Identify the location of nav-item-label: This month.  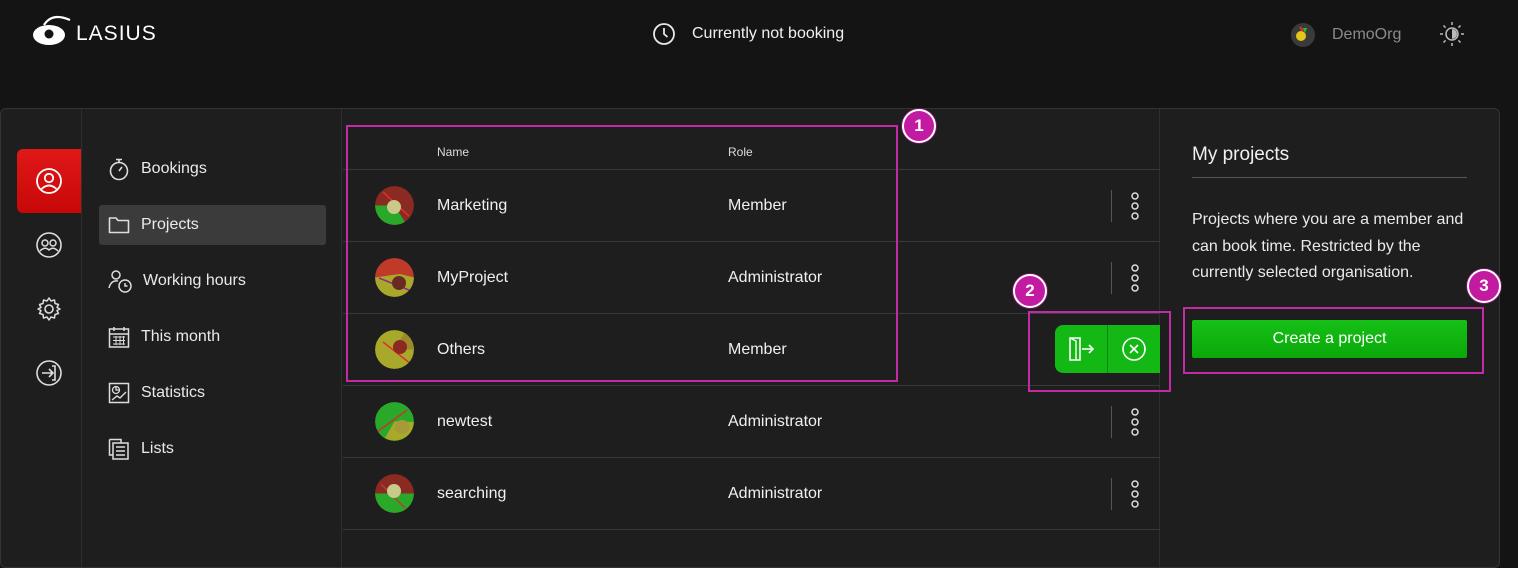
(181, 336).